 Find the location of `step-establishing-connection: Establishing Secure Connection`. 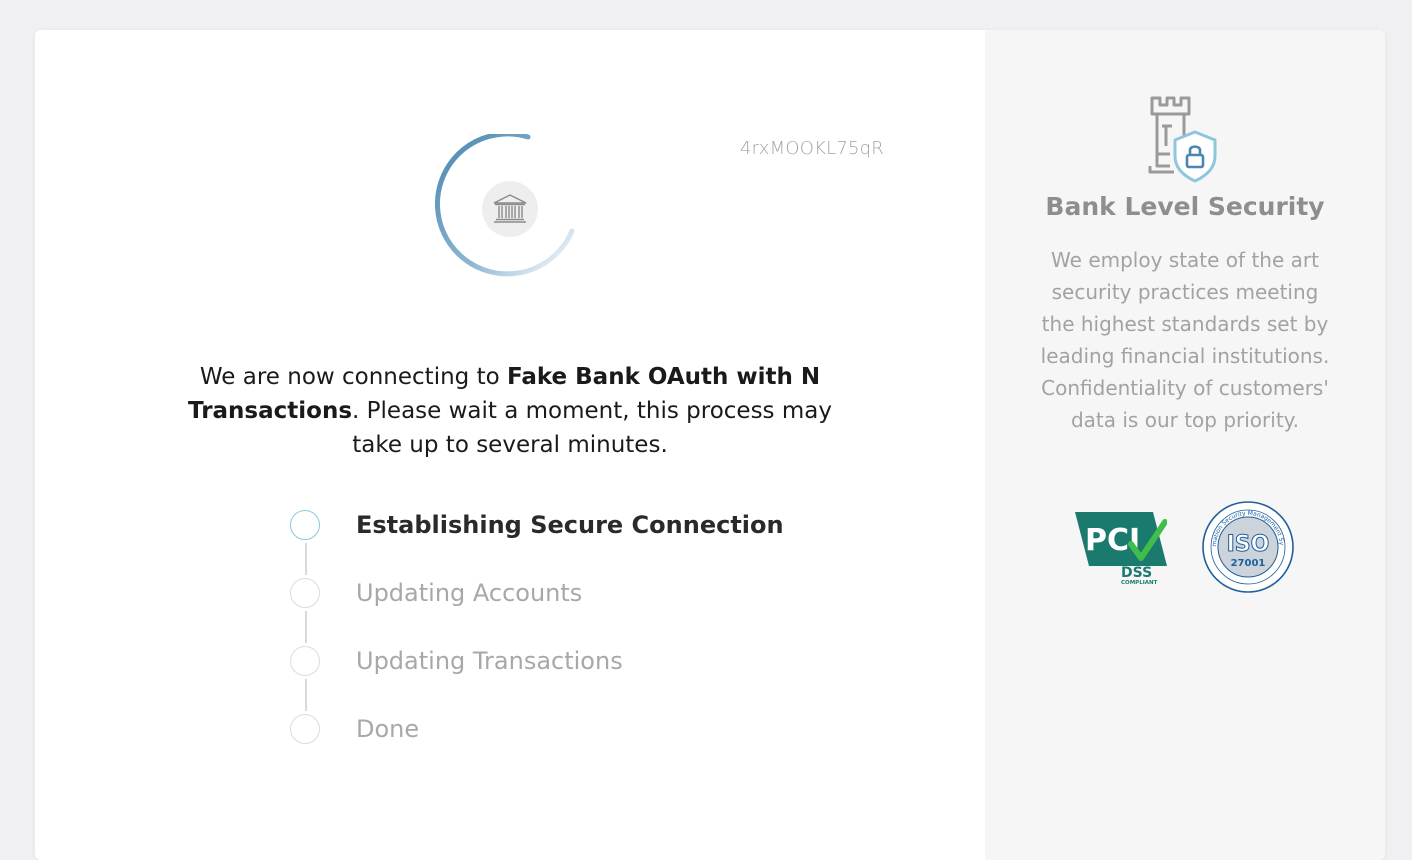

step-establishing-connection: Establishing Secure Connection is located at coordinates (569, 542).